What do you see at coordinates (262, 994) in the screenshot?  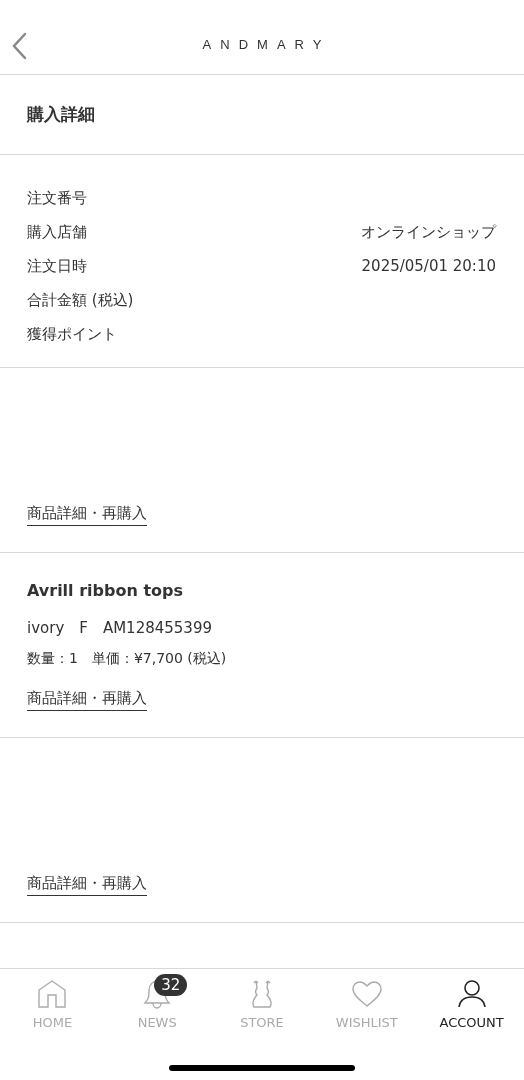 I see `dress-icon` at bounding box center [262, 994].